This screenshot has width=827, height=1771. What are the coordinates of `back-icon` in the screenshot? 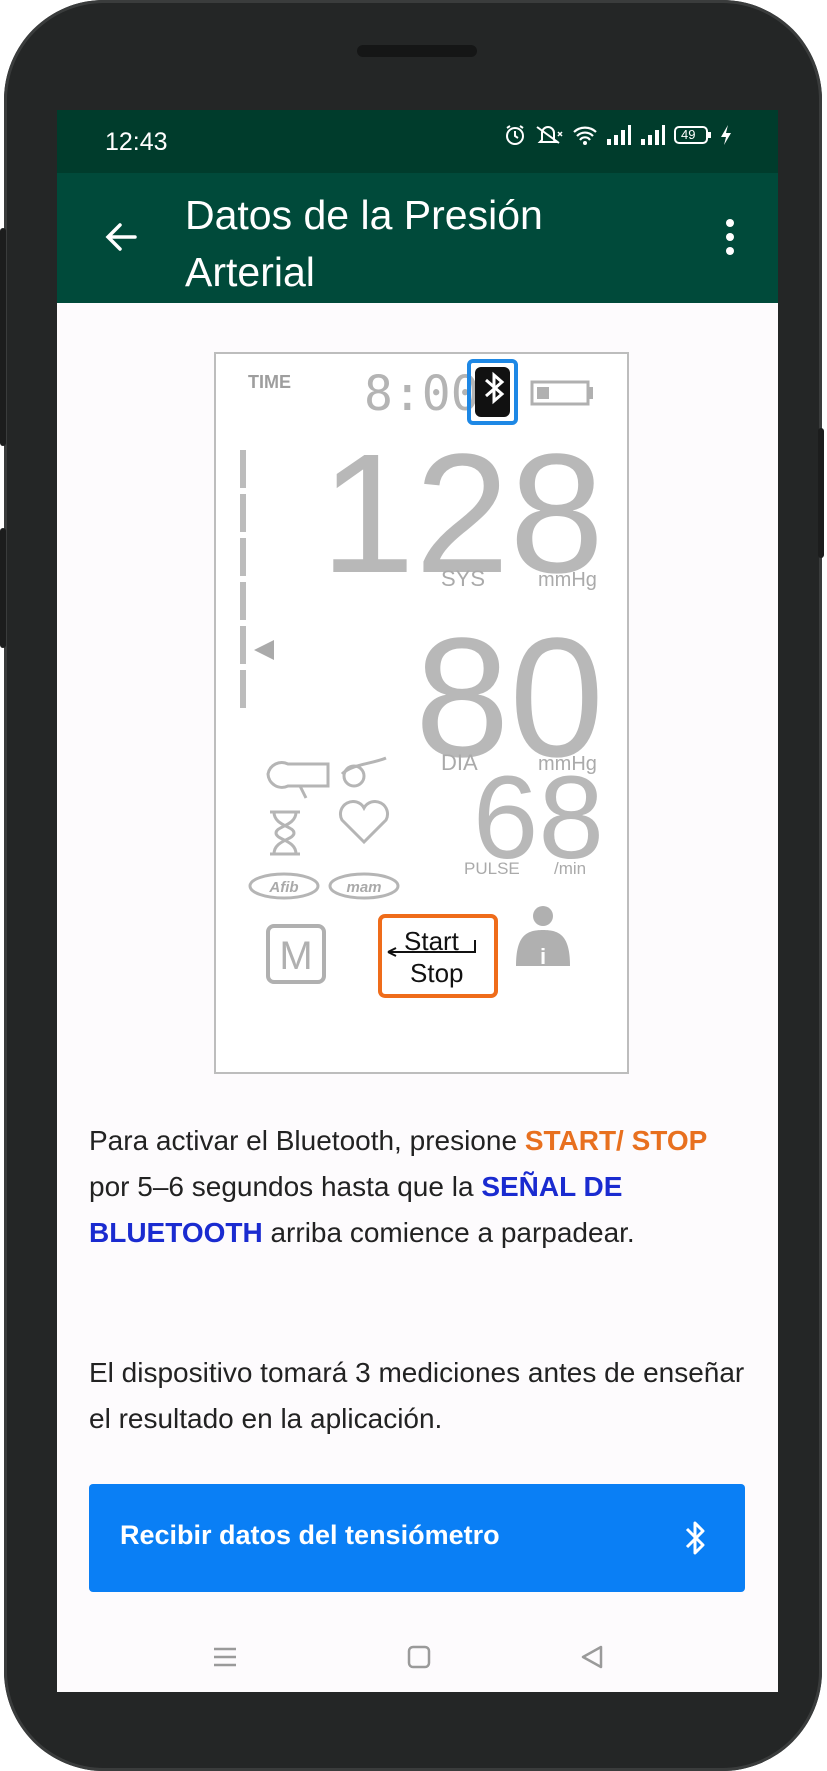 It's located at (592, 1659).